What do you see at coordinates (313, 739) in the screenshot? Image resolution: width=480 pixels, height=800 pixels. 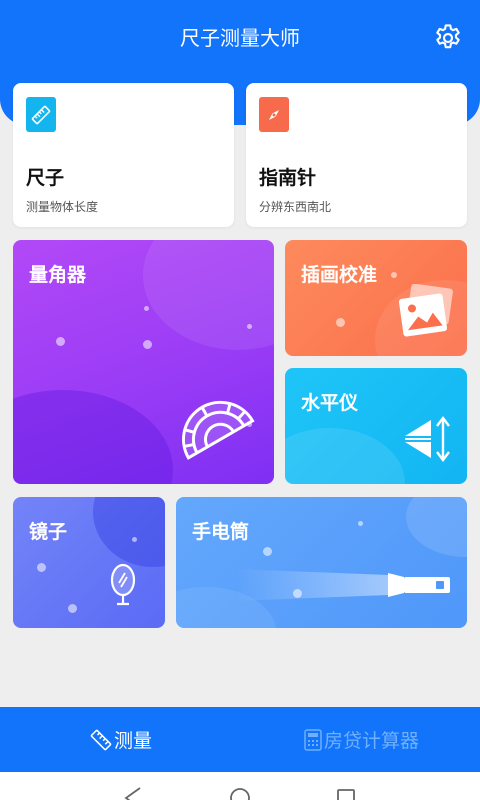 I see `calculator-icon` at bounding box center [313, 739].